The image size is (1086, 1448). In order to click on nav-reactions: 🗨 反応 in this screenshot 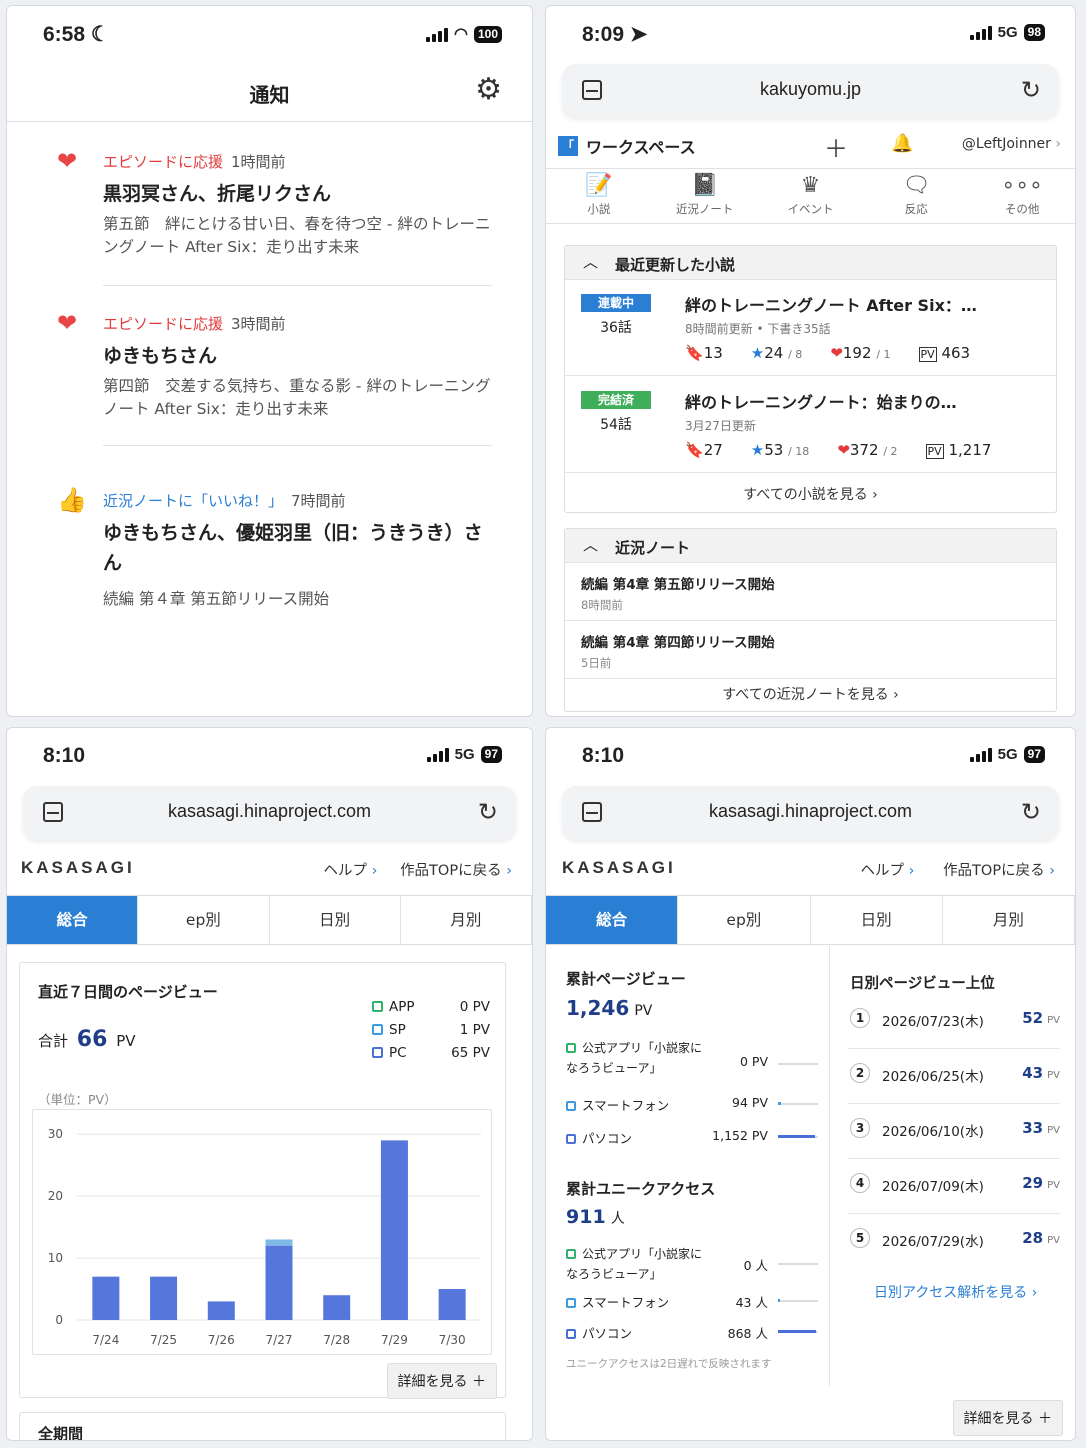, I will do `click(916, 196)`.